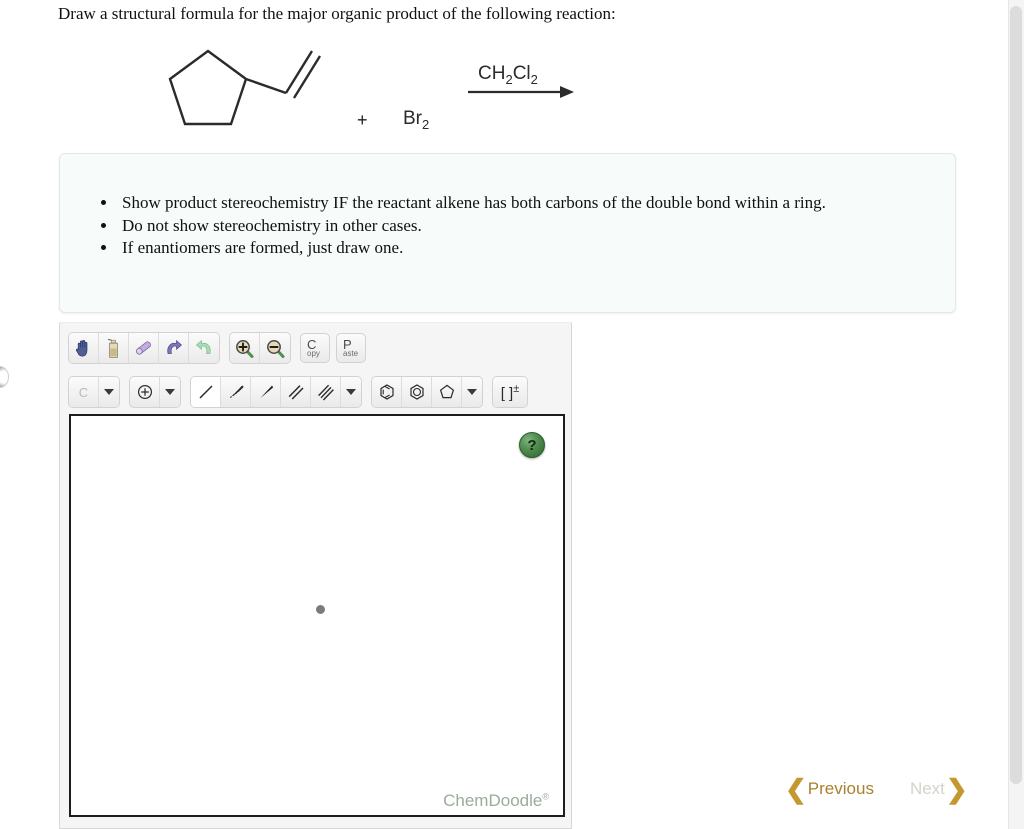 The width and height of the screenshot is (1024, 829). I want to click on hashed-wedge-bond-icon, so click(236, 391).